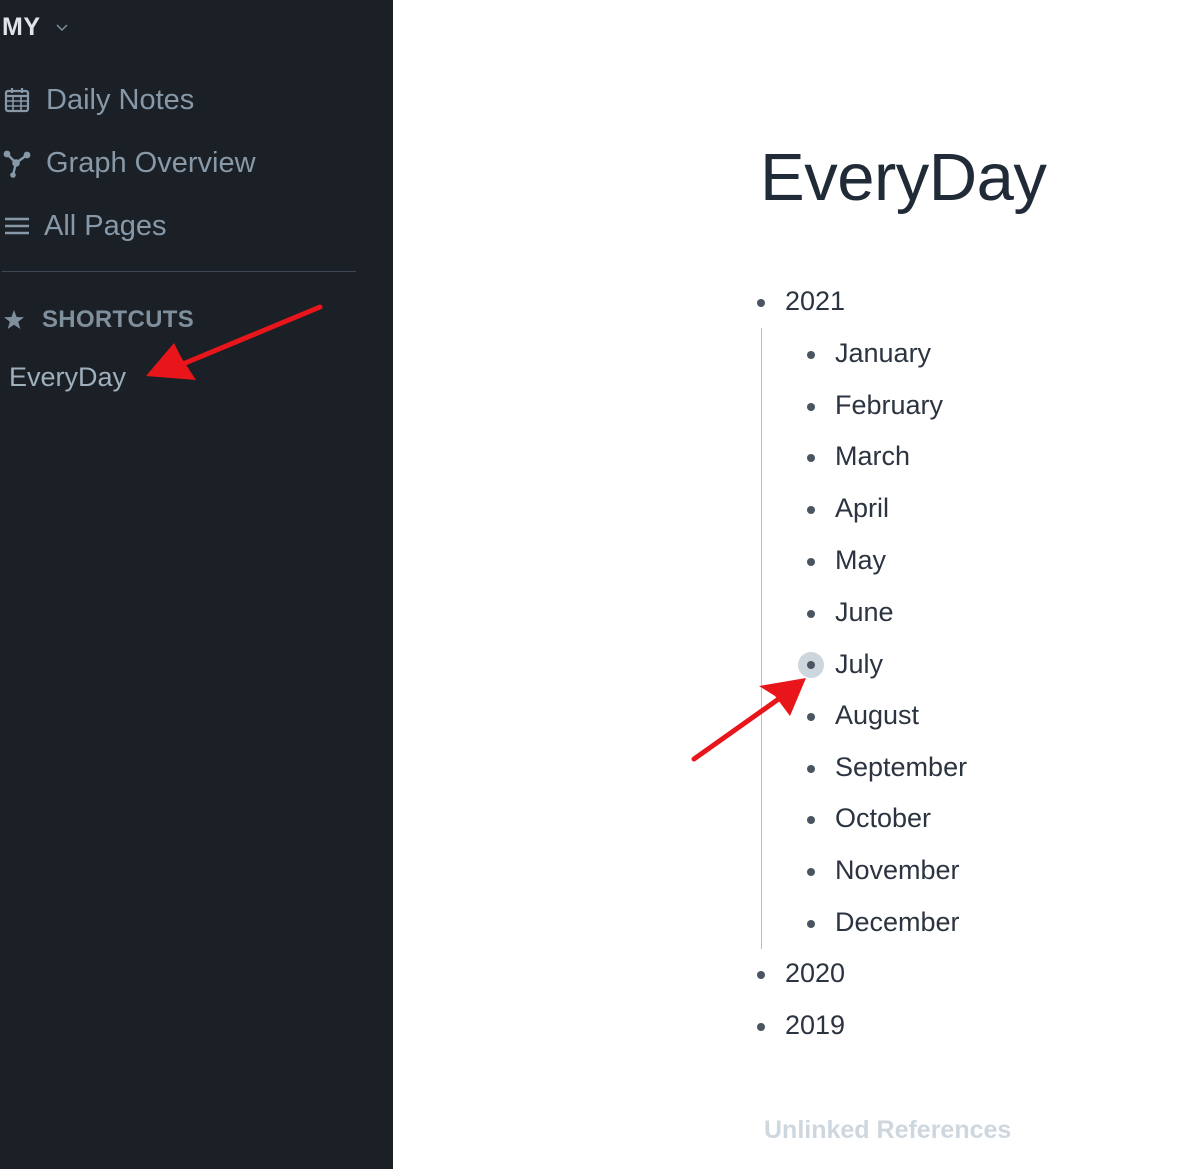  What do you see at coordinates (883, 818) in the screenshot?
I see `block-text: October` at bounding box center [883, 818].